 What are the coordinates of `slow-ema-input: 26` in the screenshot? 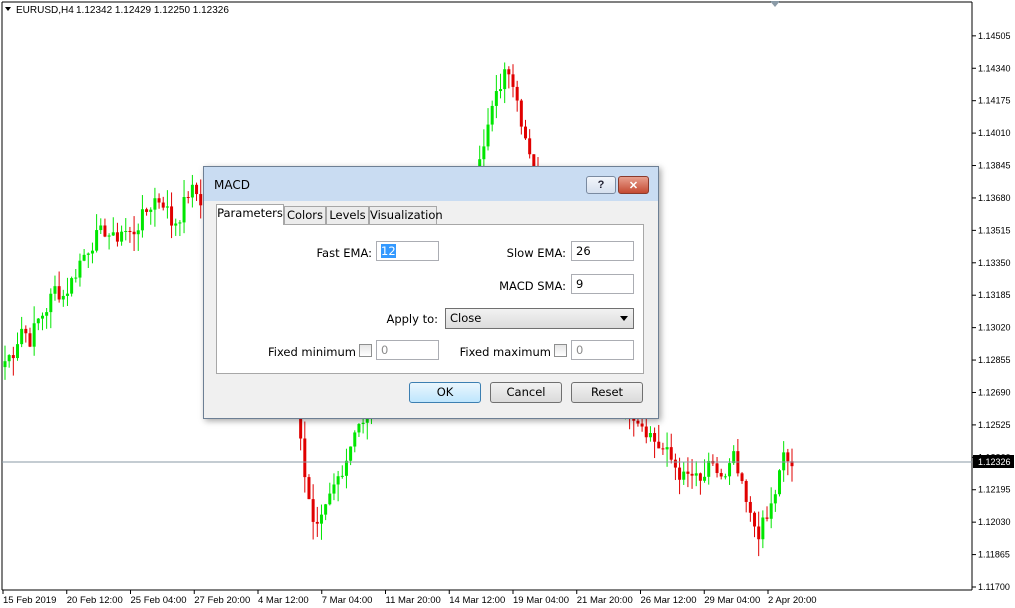 It's located at (602, 251).